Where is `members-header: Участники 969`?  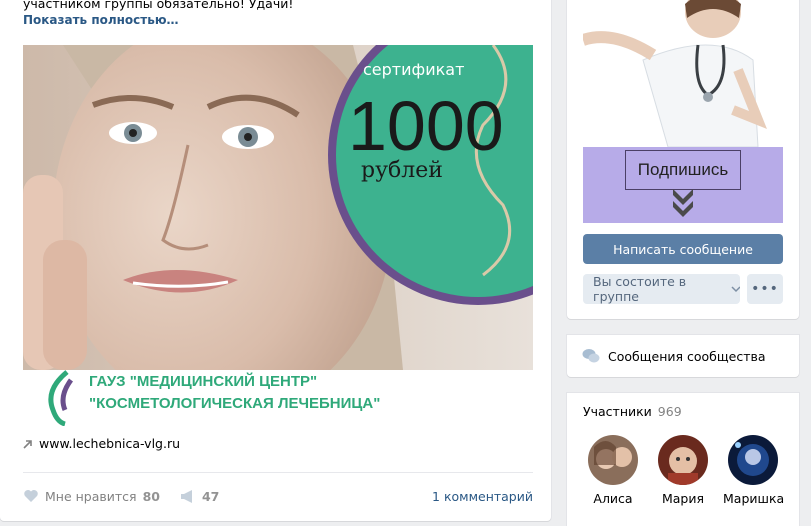 members-header: Участники 969 is located at coordinates (632, 411).